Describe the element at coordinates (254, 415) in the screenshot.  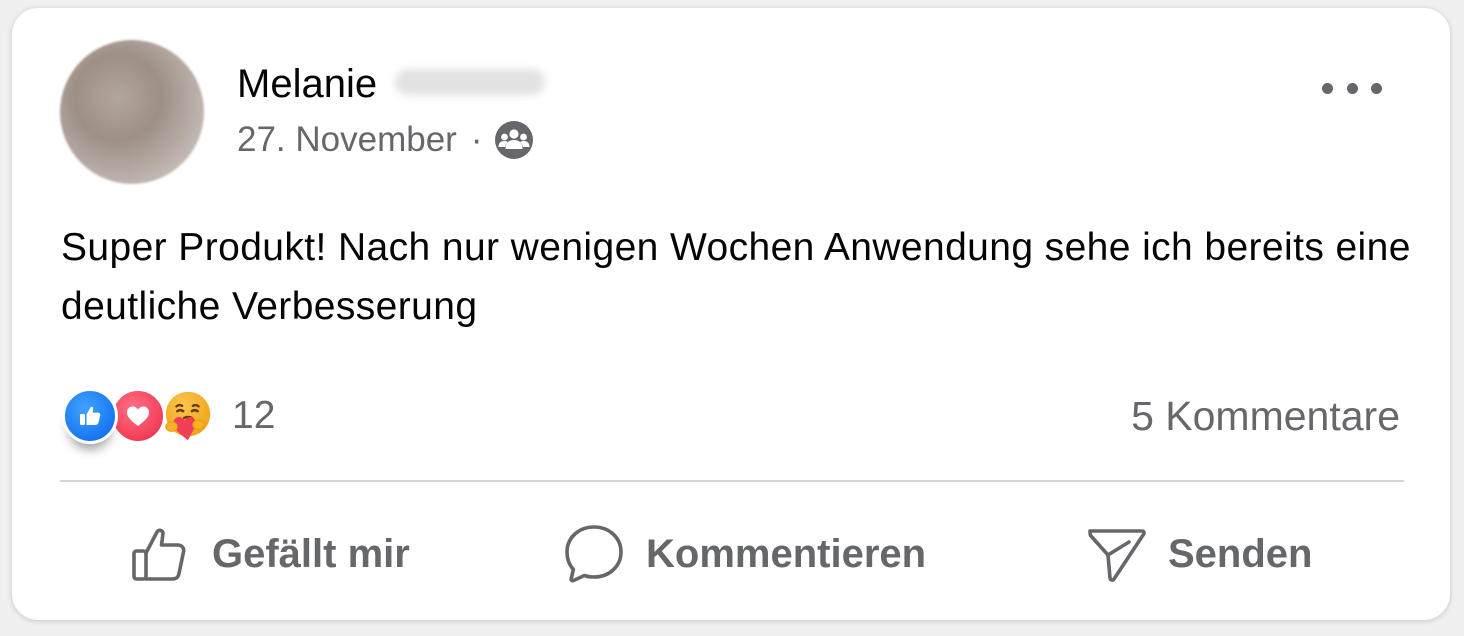
I see `reaction-count: 12` at that location.